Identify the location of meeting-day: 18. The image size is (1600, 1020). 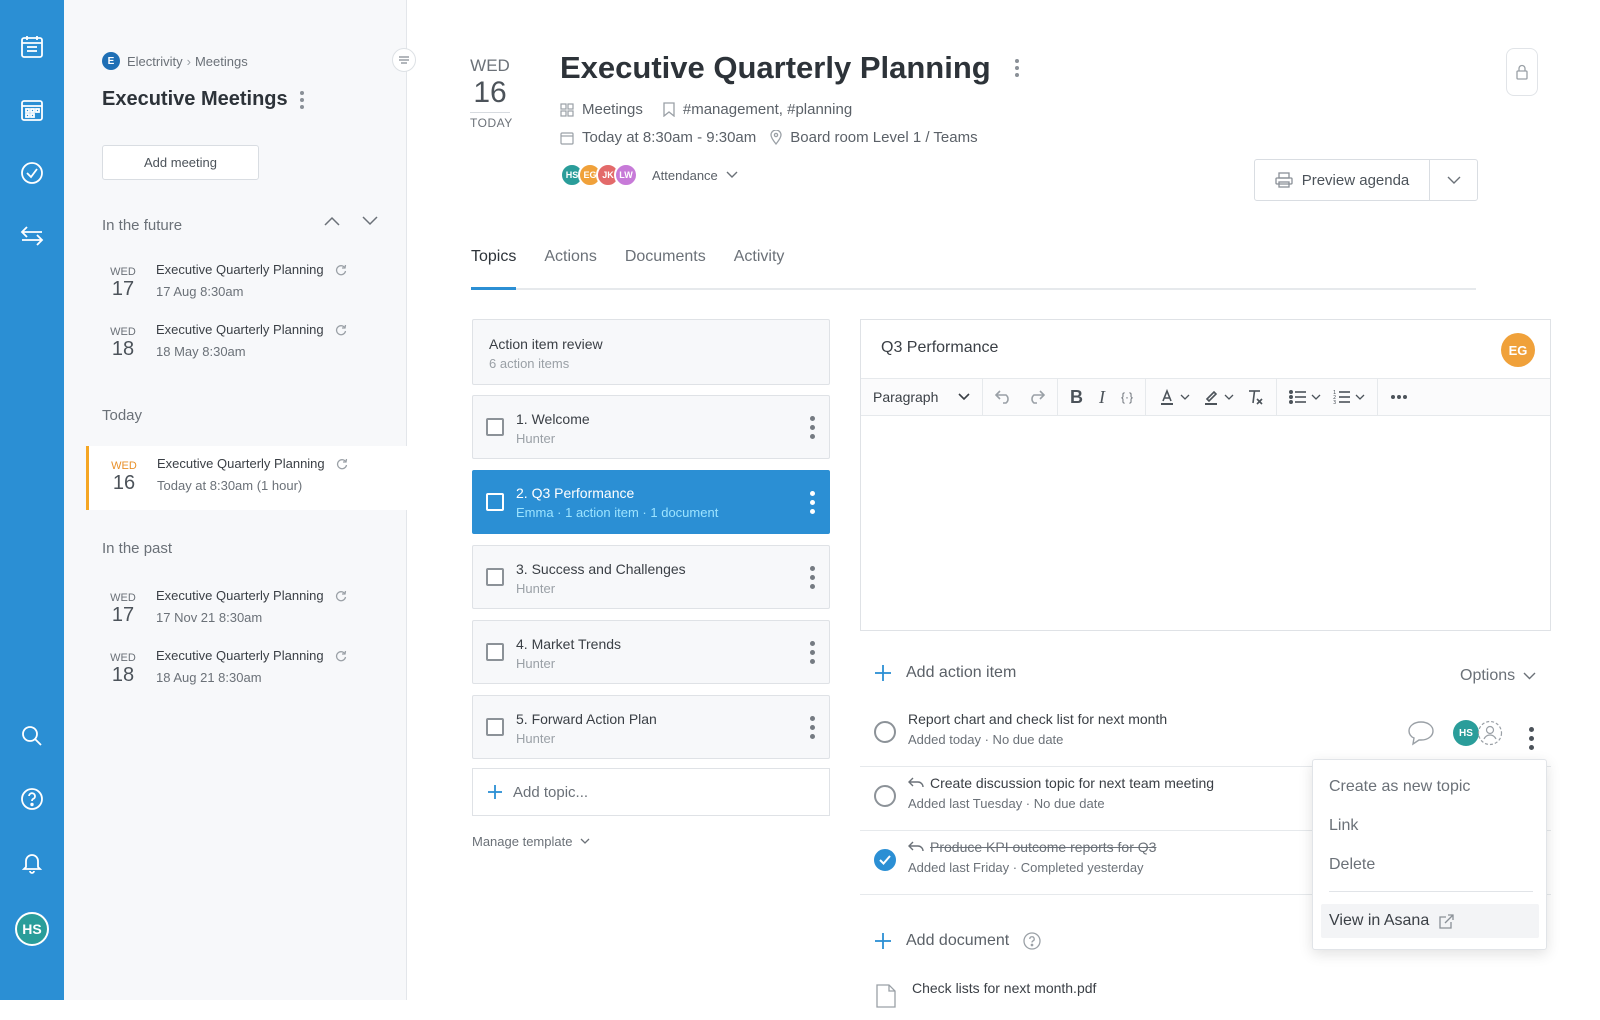
(123, 349).